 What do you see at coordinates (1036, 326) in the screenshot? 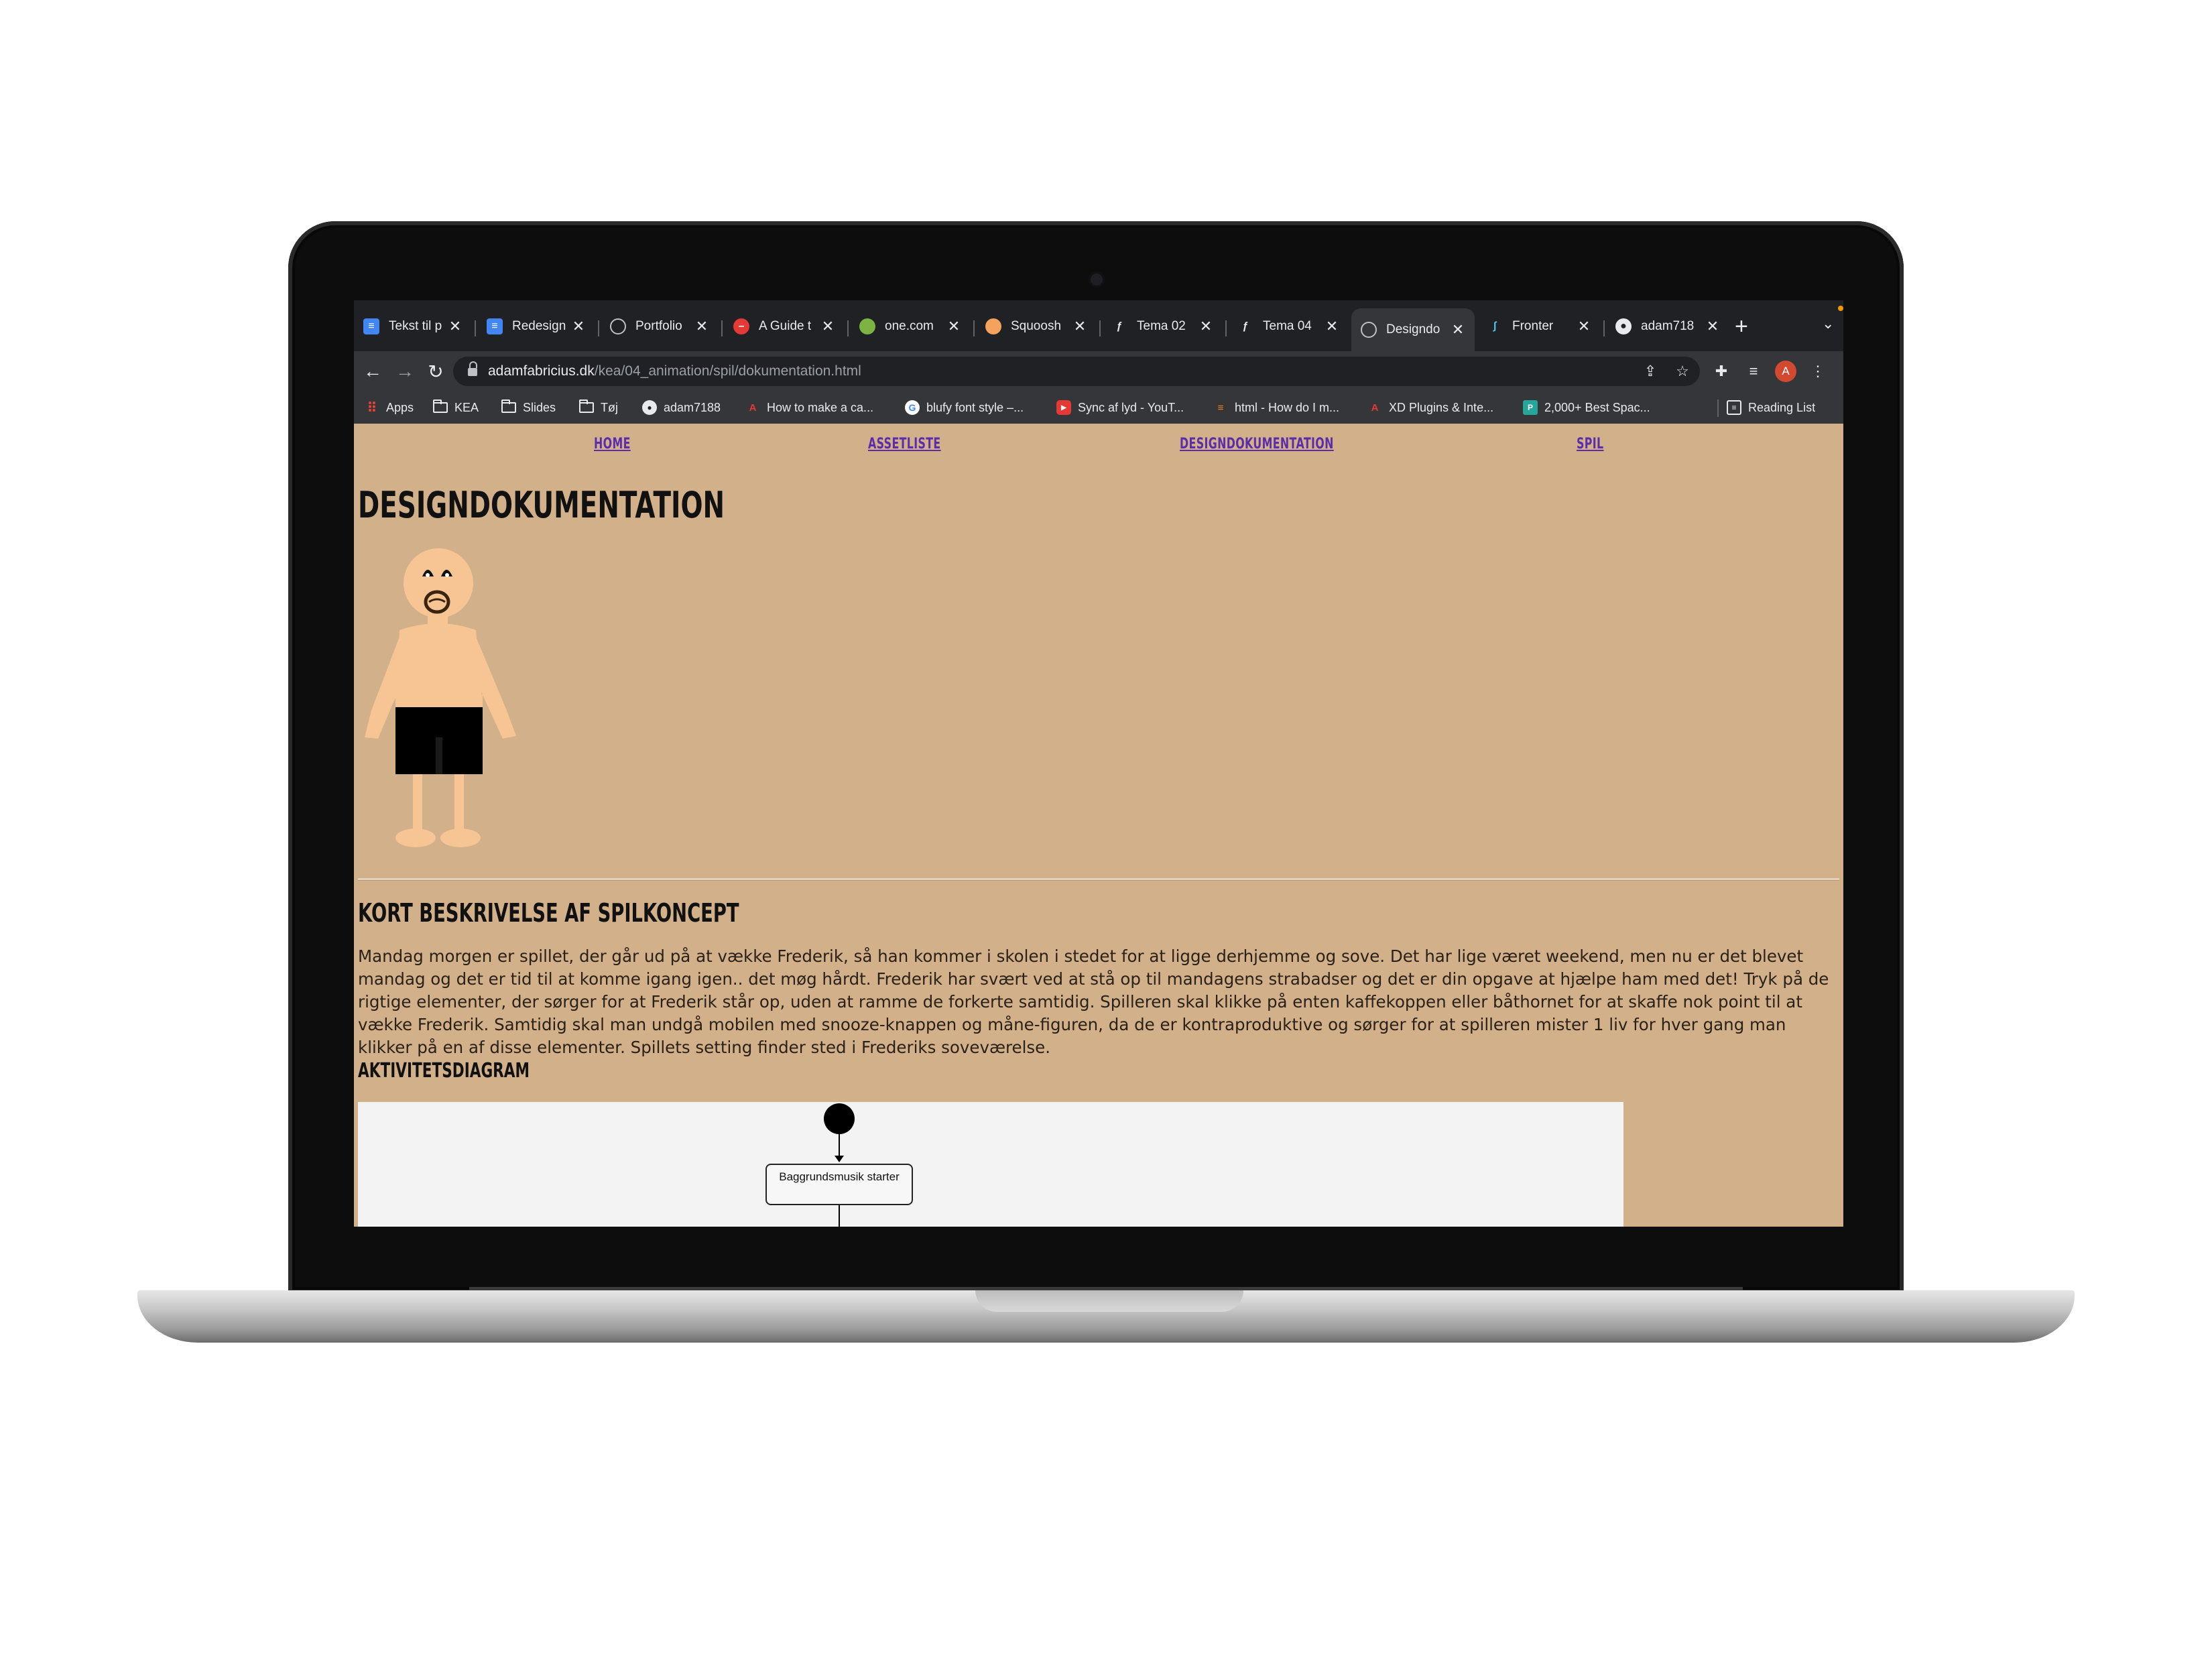
I see `browser-tab: Squoosh ✕` at bounding box center [1036, 326].